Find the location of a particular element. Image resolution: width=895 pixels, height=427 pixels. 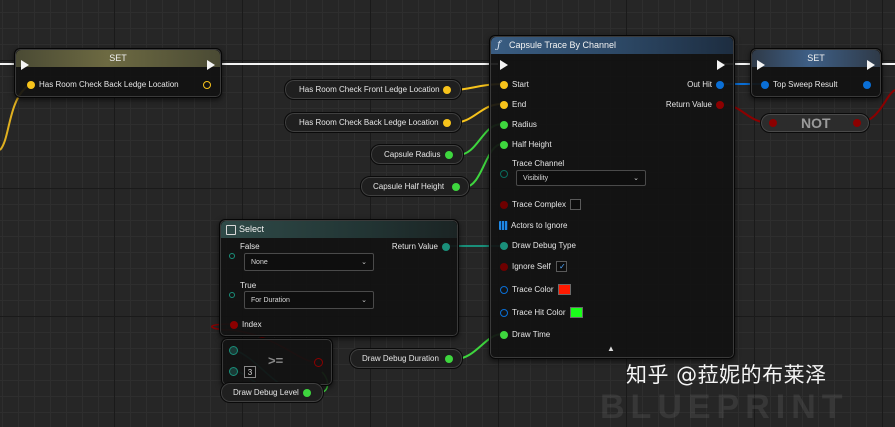

index-pin is located at coordinates (234, 325).